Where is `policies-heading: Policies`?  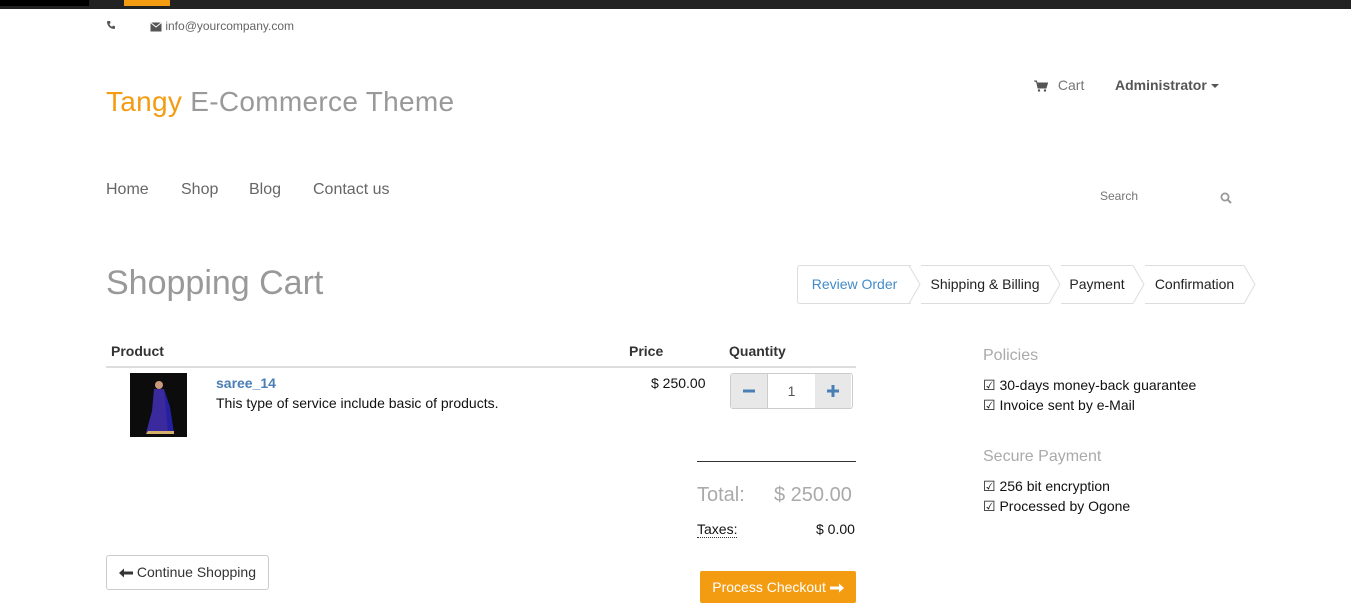 policies-heading: Policies is located at coordinates (1011, 355).